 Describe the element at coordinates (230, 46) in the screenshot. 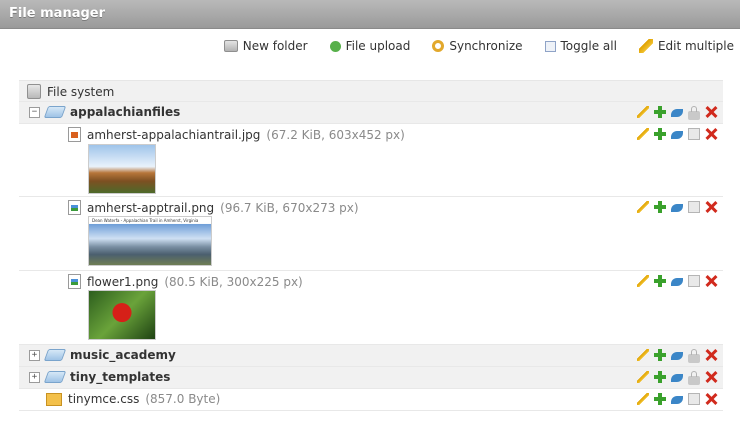

I see `new-folder-icon` at that location.